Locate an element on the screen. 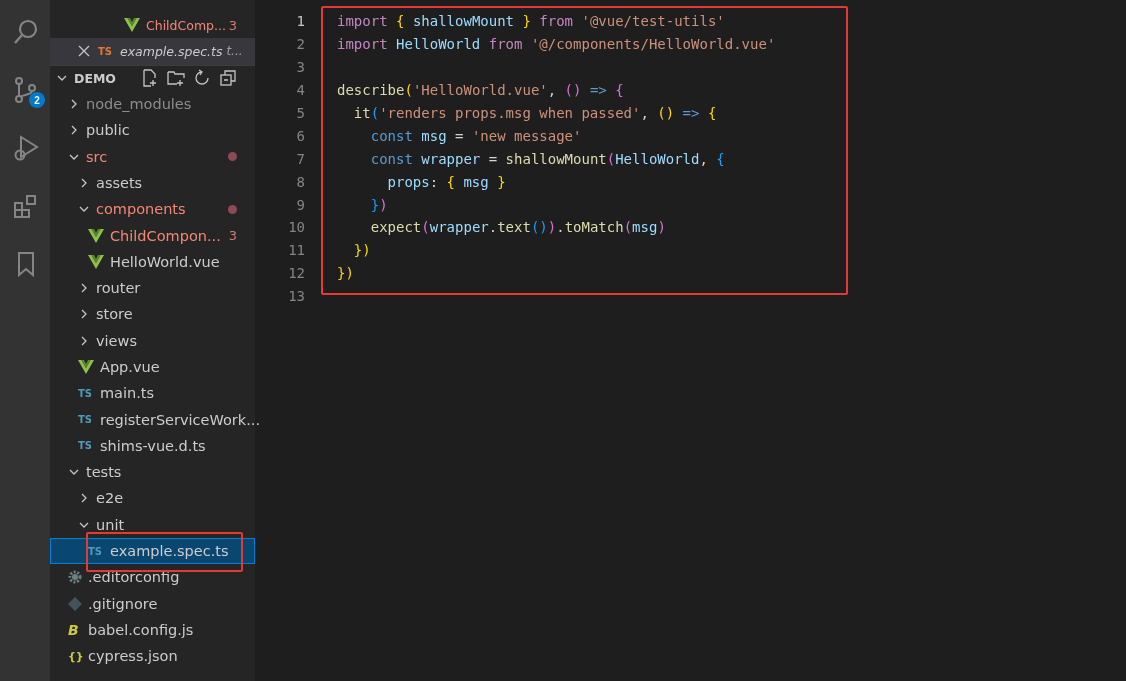  file-item: TS shims-vue.d.ts is located at coordinates (152, 446).